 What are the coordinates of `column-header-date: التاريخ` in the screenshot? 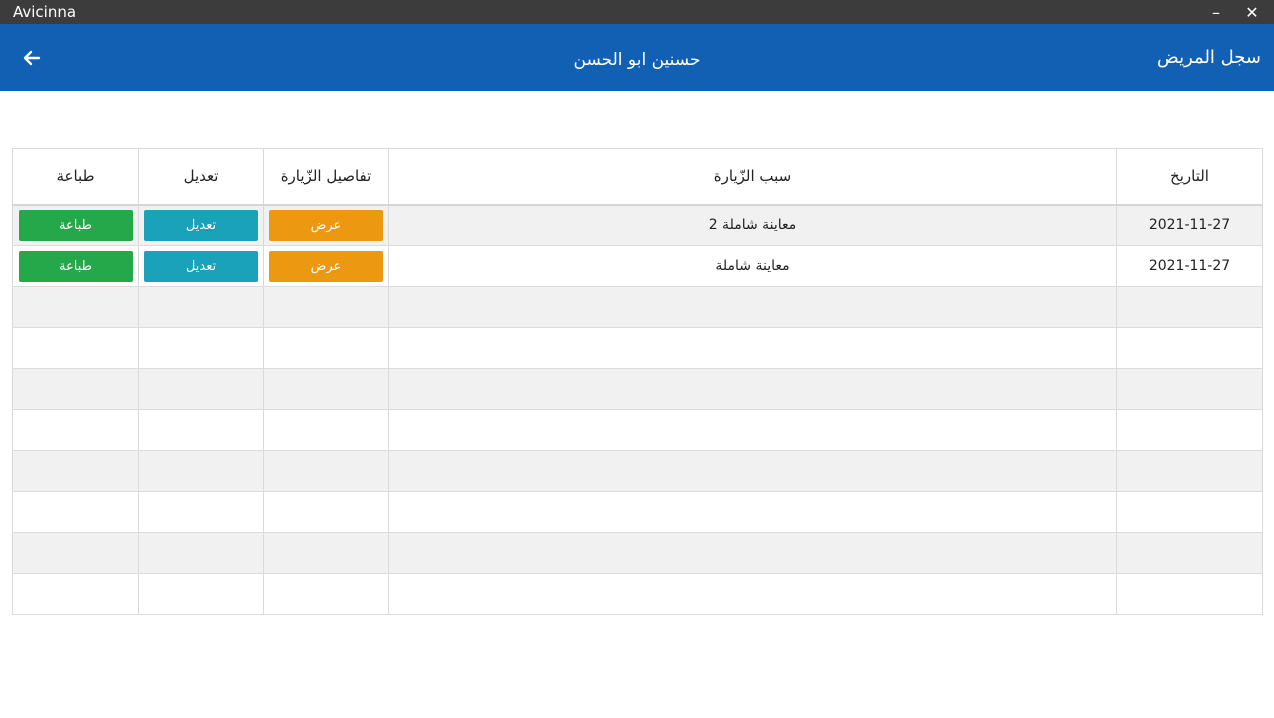 It's located at (1189, 177).